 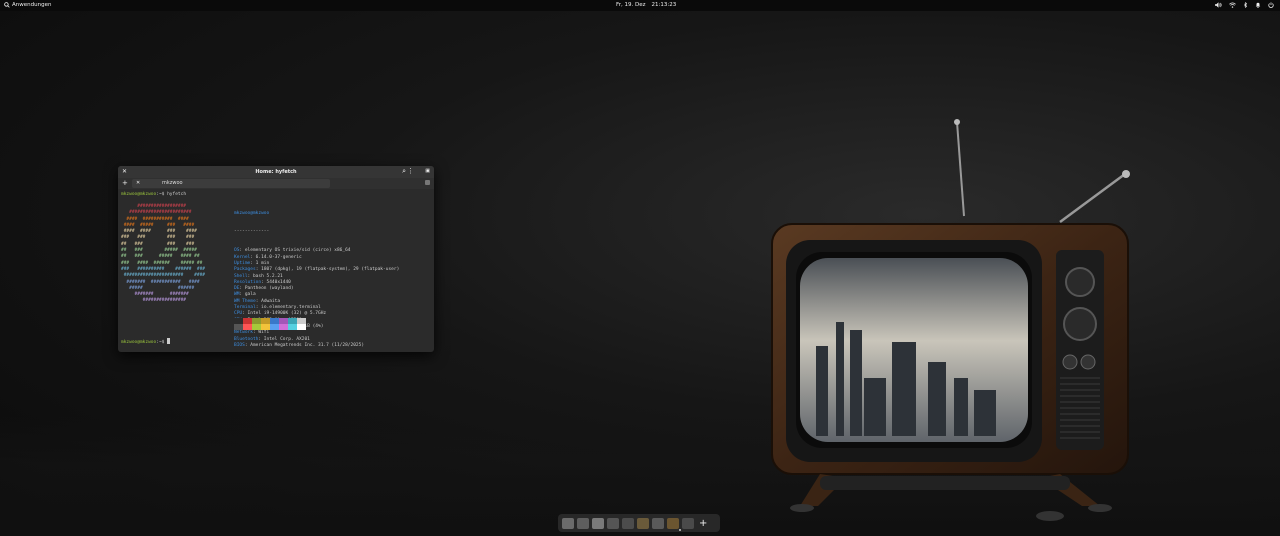 I want to click on bluetooth-icon, so click(x=1245, y=5).